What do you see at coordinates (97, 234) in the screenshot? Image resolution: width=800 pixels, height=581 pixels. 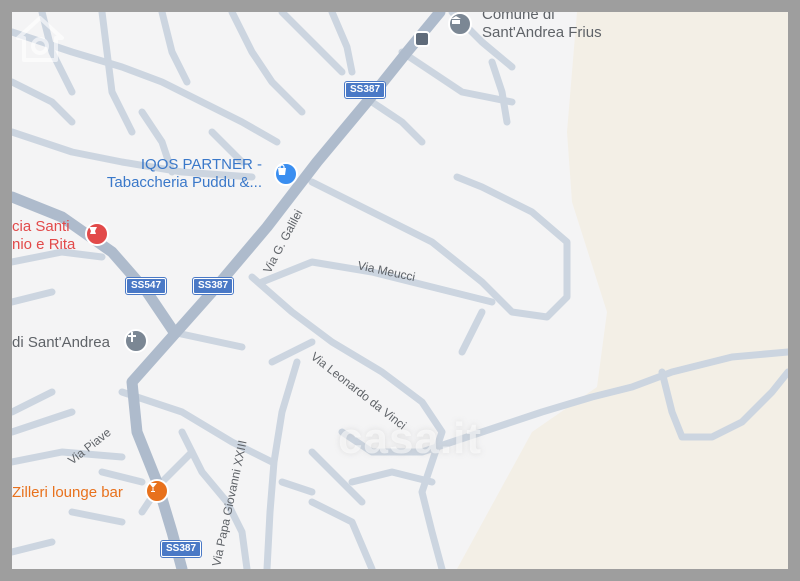 I see `pharmacy-icon` at bounding box center [97, 234].